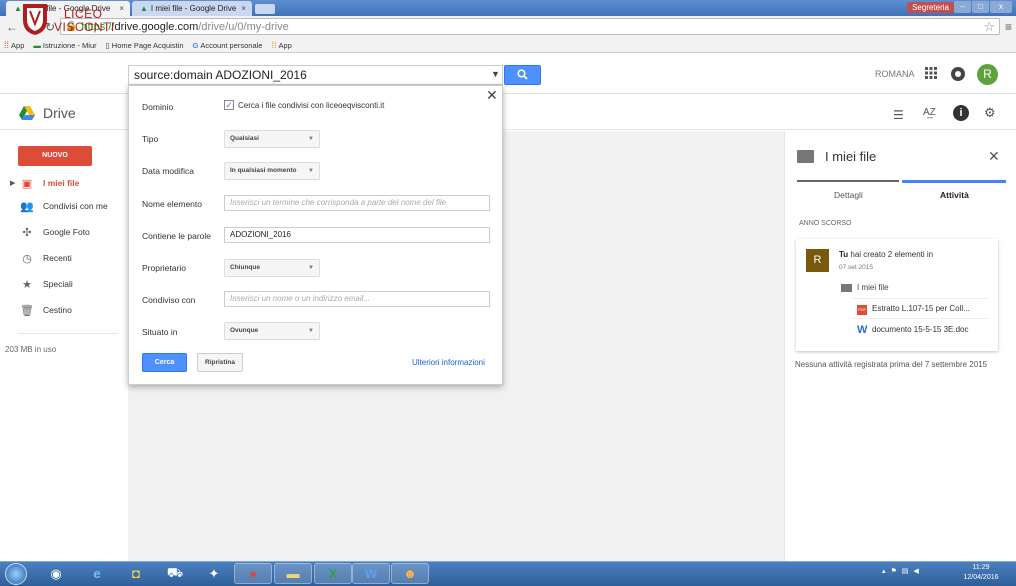  Describe the element at coordinates (27, 310) in the screenshot. I see `trash-icon: 🗑` at that location.